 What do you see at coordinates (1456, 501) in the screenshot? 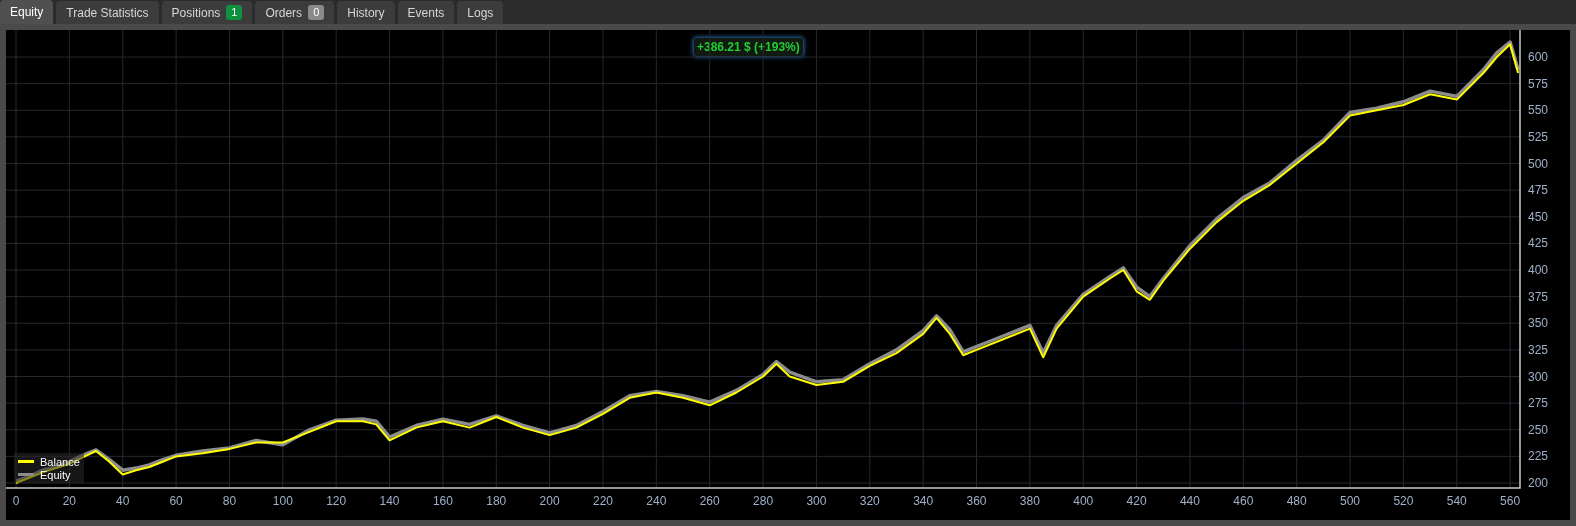
I see `x-tick-label: 540` at bounding box center [1456, 501].